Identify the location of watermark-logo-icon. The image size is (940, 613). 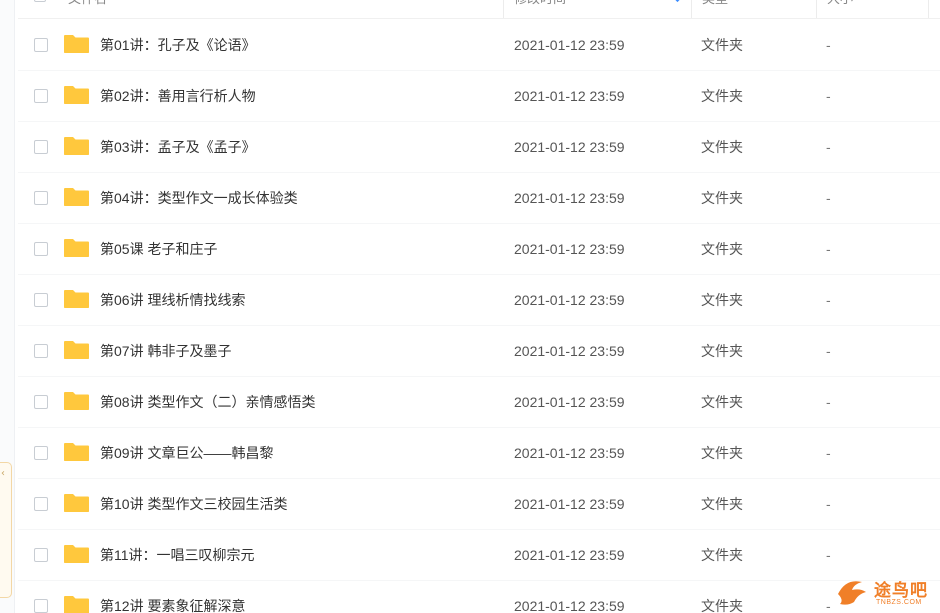
(852, 593).